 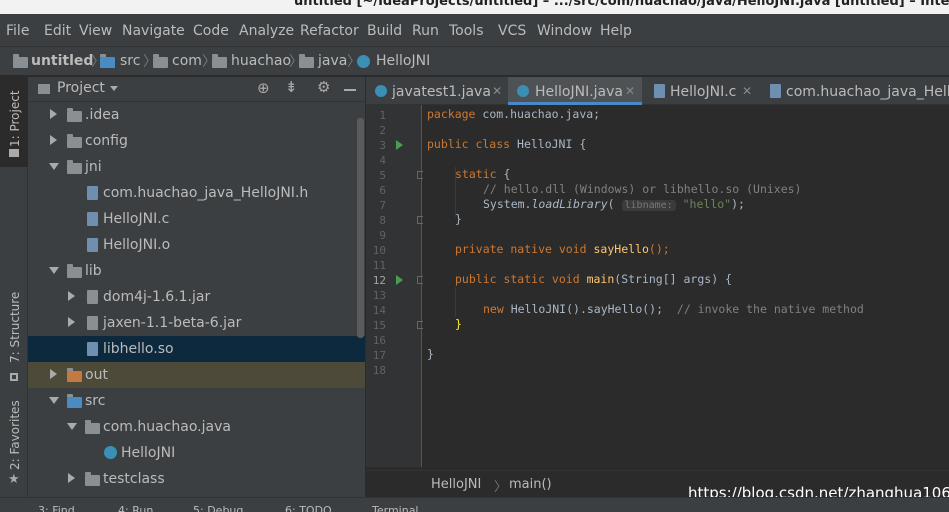 I want to click on package-folder-icon, so click(x=306, y=61).